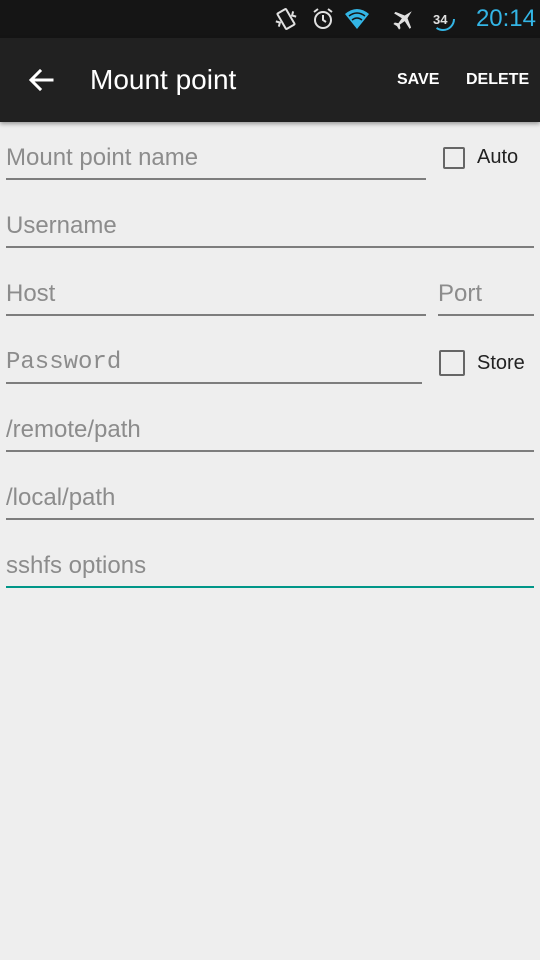 This screenshot has width=540, height=960. I want to click on local-path-field, so click(270, 497).